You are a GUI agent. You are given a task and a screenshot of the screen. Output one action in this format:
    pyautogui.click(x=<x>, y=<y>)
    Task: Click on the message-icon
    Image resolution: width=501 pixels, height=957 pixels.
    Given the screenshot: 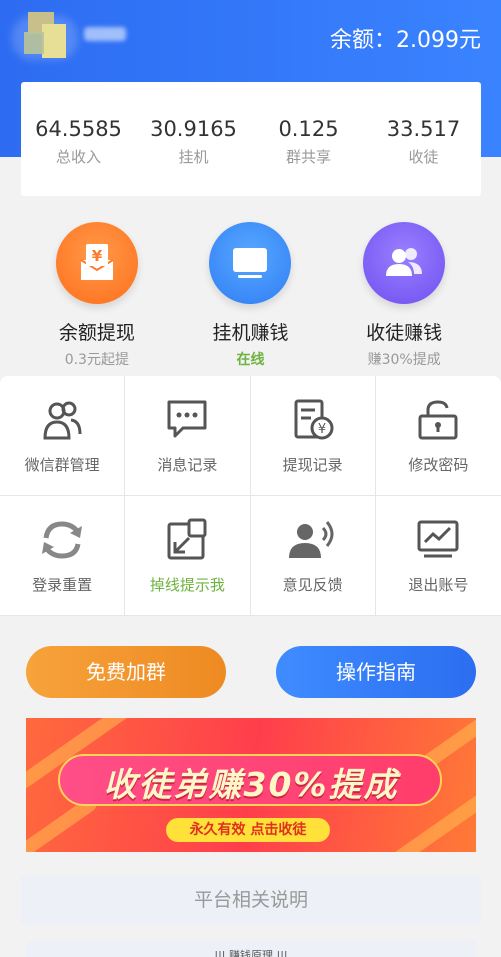 What is the action you would take?
    pyautogui.click(x=187, y=419)
    